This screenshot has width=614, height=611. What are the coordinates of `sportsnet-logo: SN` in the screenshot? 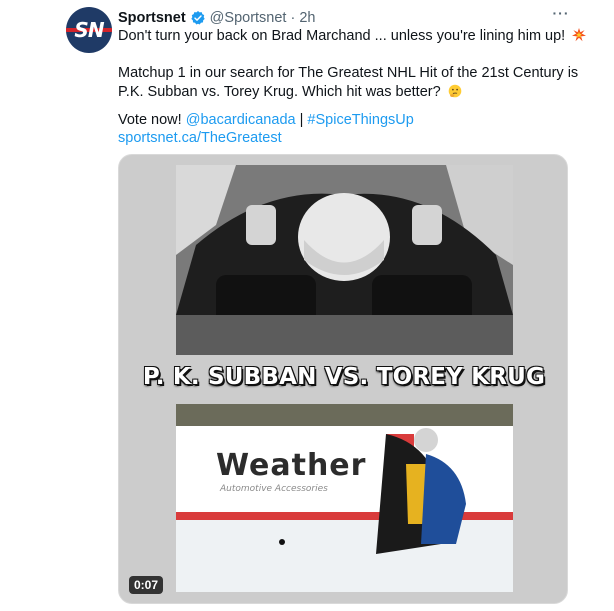 It's located at (89, 30).